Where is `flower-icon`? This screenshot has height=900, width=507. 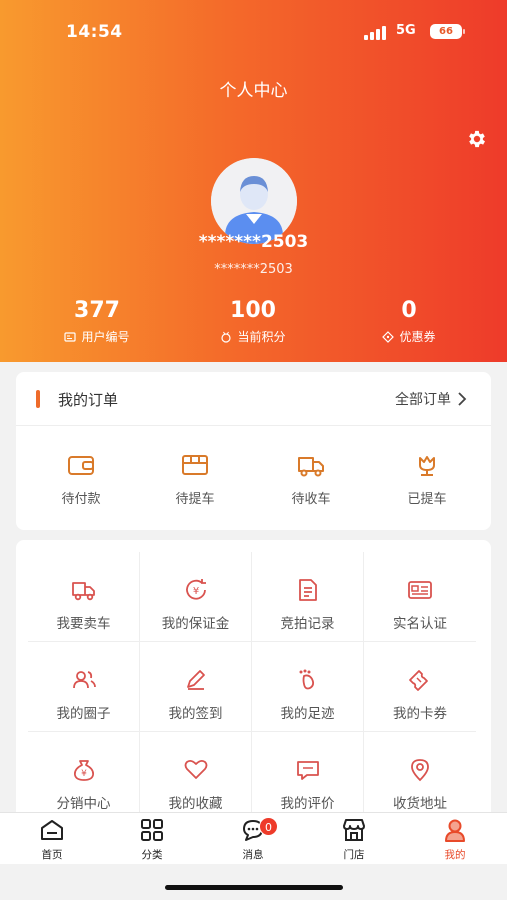 flower-icon is located at coordinates (427, 466).